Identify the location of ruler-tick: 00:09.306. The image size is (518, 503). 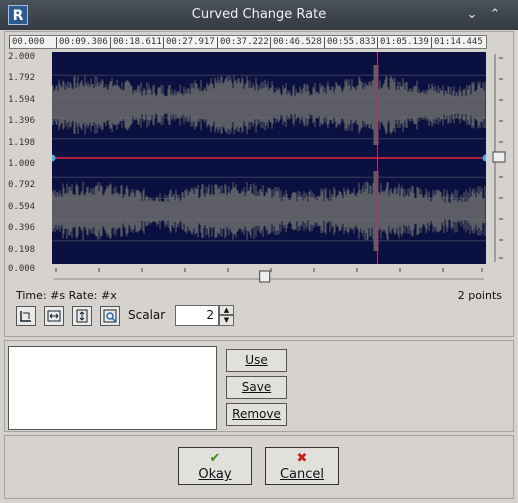
(82, 42).